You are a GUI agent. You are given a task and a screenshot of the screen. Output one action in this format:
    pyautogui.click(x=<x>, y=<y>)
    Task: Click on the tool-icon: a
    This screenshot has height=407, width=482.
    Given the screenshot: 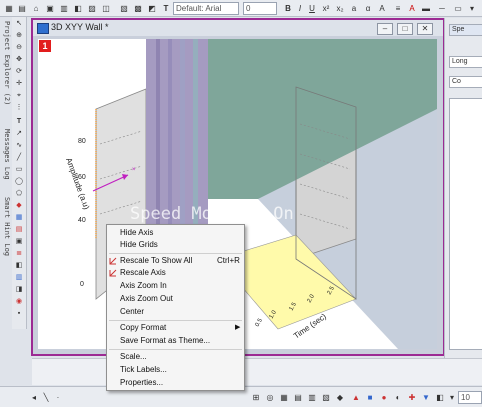 What is the action you would take?
    pyautogui.click(x=354, y=8)
    